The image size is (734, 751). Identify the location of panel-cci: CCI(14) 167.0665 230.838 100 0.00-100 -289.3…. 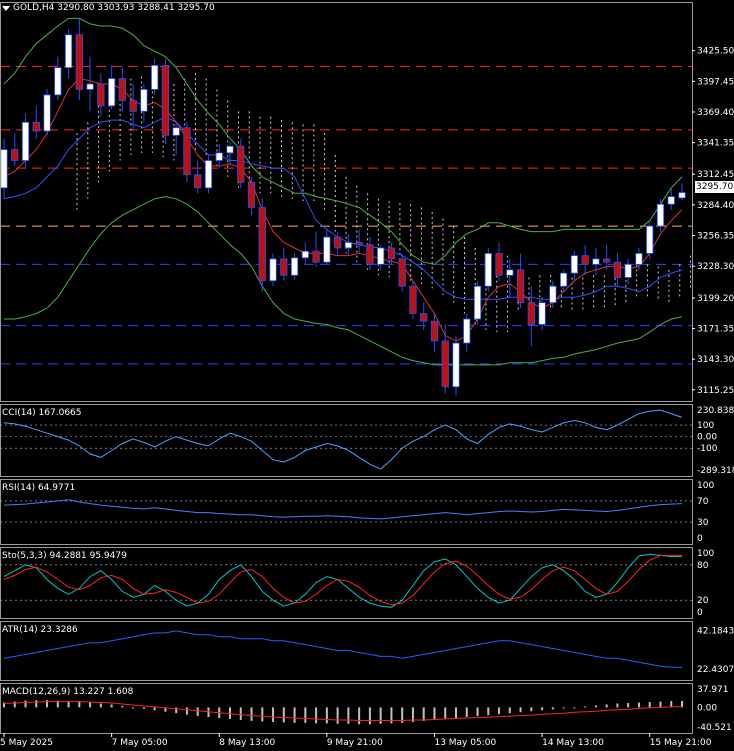
(367, 441).